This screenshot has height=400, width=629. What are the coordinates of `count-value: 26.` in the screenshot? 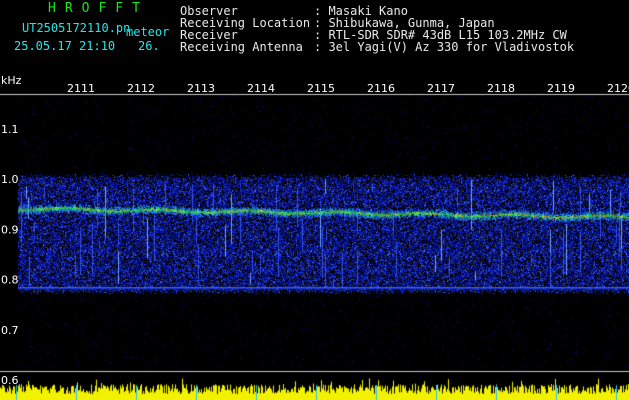 It's located at (149, 46).